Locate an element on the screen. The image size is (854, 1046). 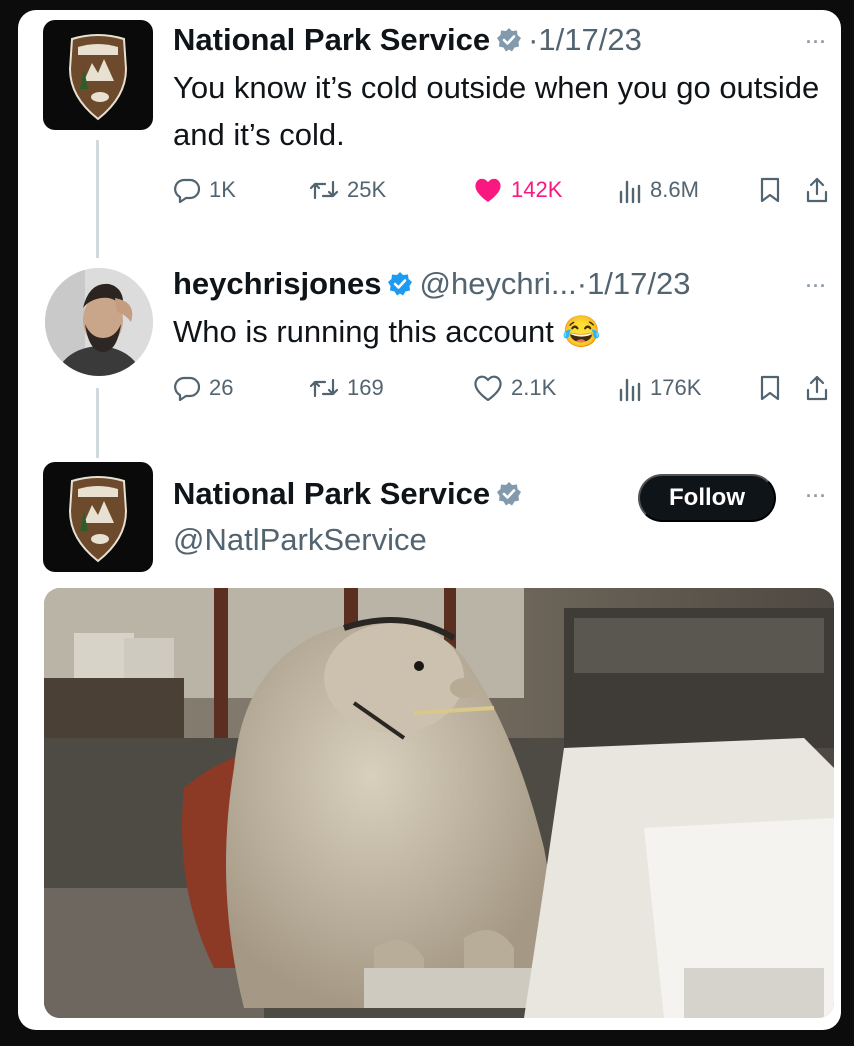
tweet1-author-name: National Park Service is located at coordinates (331, 40).